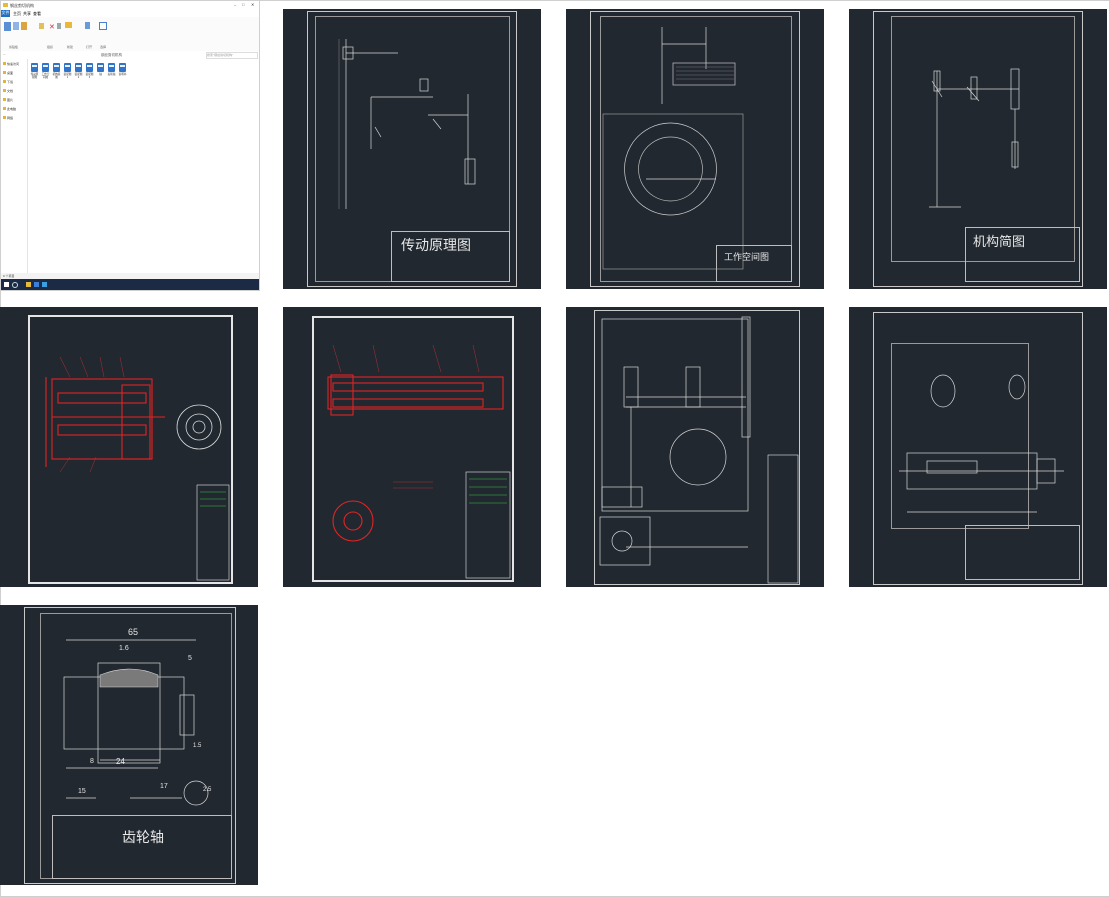 Image resolution: width=1110 pixels, height=897 pixels. What do you see at coordinates (70, 47) in the screenshot?
I see `ribbon-group-new: 新建` at bounding box center [70, 47].